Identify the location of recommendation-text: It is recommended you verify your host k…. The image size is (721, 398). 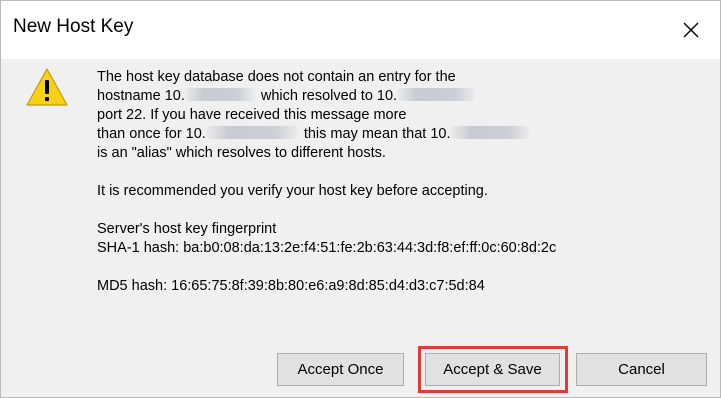
(292, 191).